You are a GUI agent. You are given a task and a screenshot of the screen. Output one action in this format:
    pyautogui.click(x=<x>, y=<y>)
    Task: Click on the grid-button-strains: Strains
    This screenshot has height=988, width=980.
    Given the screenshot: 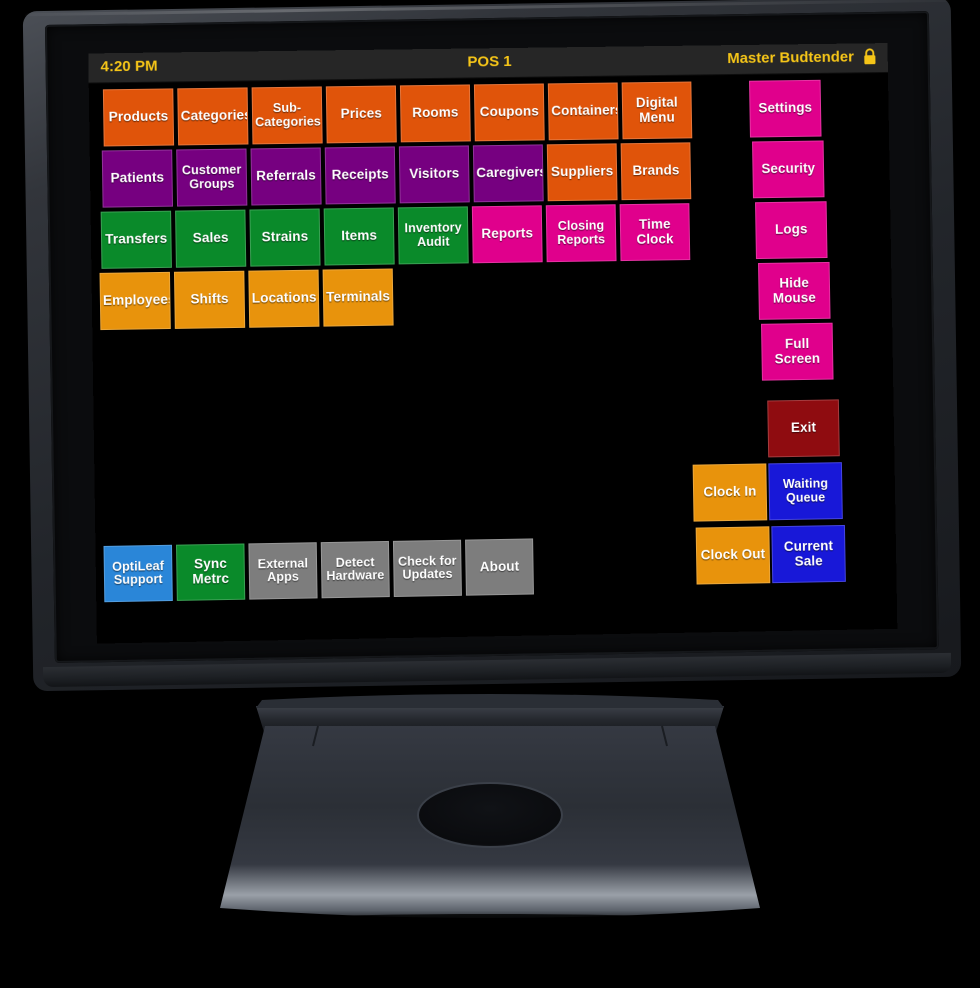 What is the action you would take?
    pyautogui.click(x=285, y=237)
    